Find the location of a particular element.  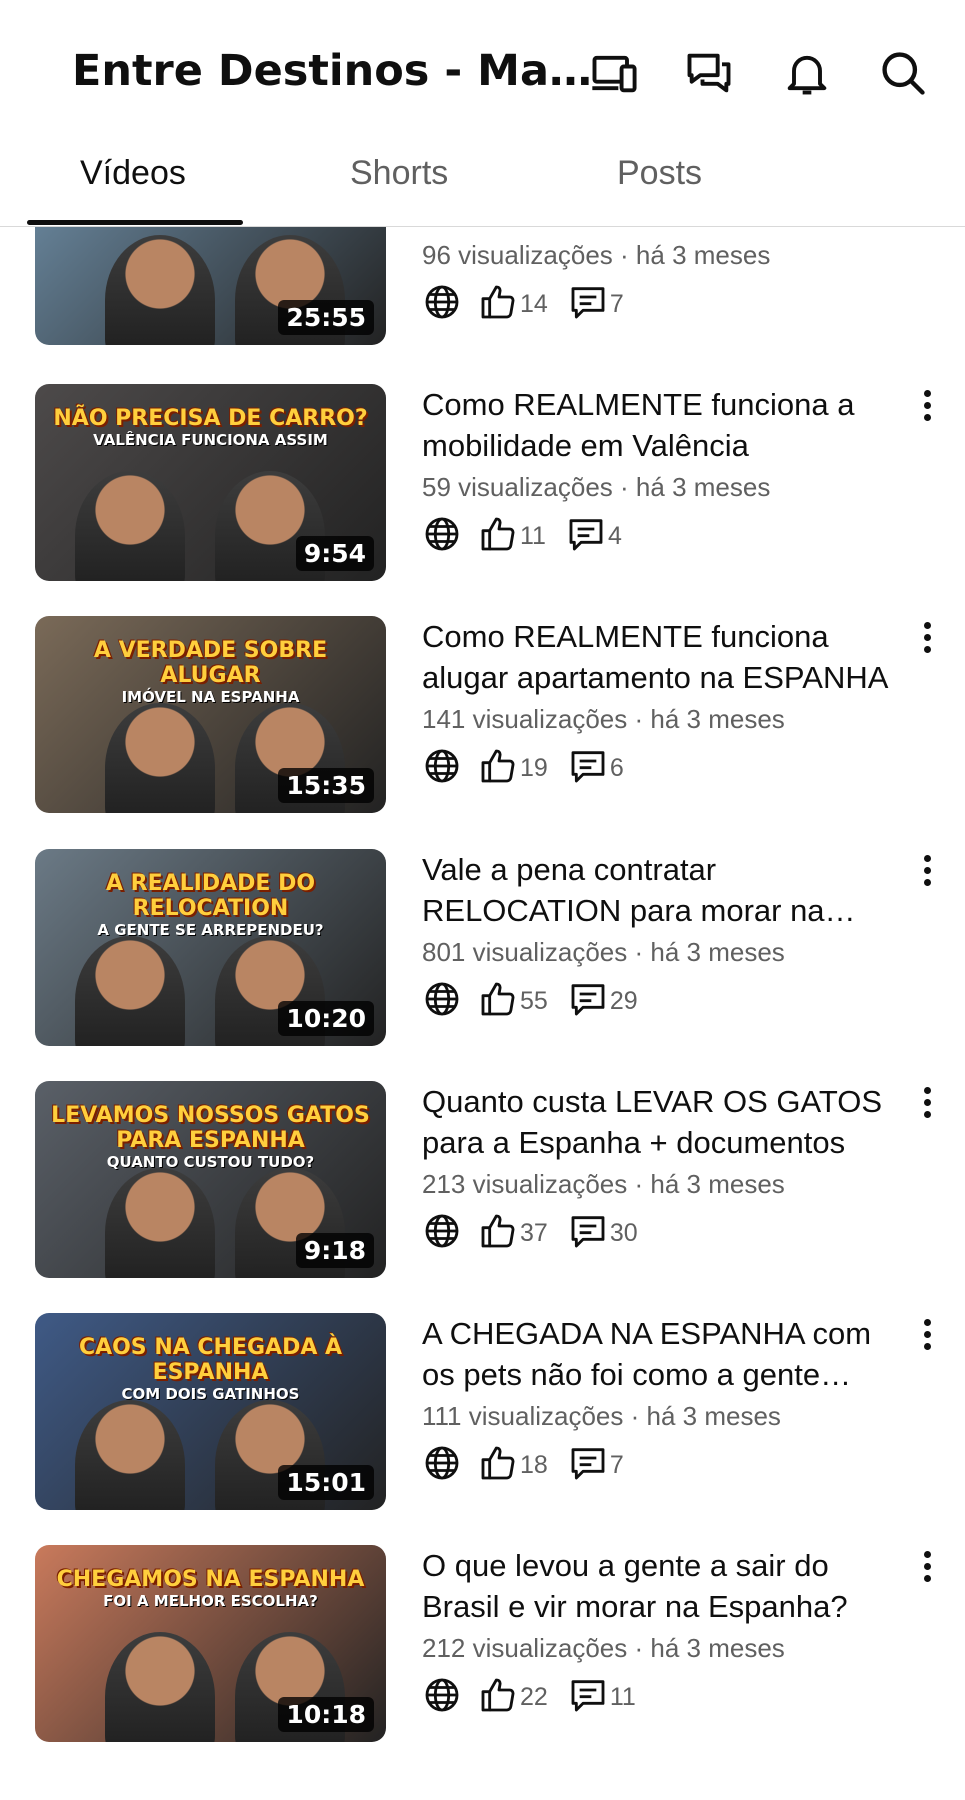

video-stats: 14 7 is located at coordinates (533, 304).